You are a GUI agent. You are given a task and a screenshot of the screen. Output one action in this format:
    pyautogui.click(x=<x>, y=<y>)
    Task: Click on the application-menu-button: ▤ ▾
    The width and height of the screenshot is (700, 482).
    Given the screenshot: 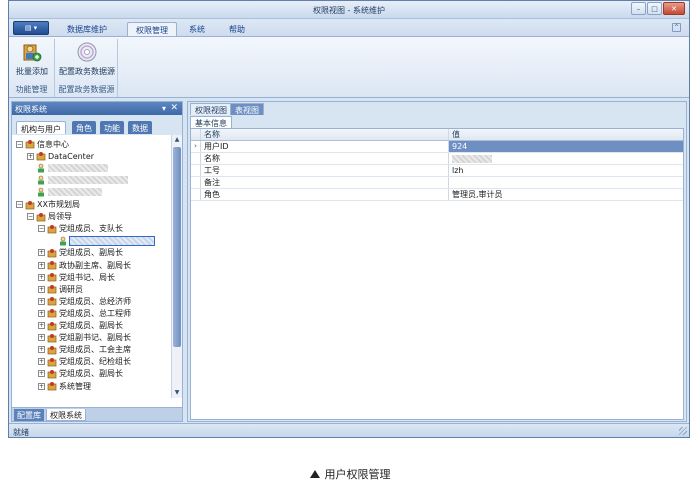 What is the action you would take?
    pyautogui.click(x=31, y=28)
    